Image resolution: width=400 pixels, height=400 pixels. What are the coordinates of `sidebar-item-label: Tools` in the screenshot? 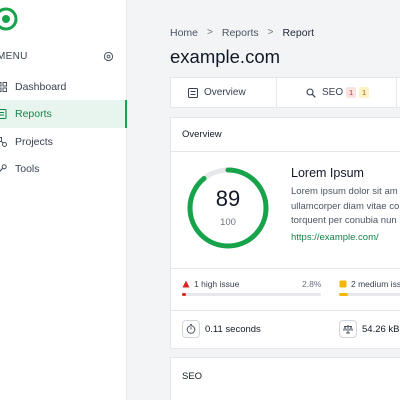 It's located at (27, 169).